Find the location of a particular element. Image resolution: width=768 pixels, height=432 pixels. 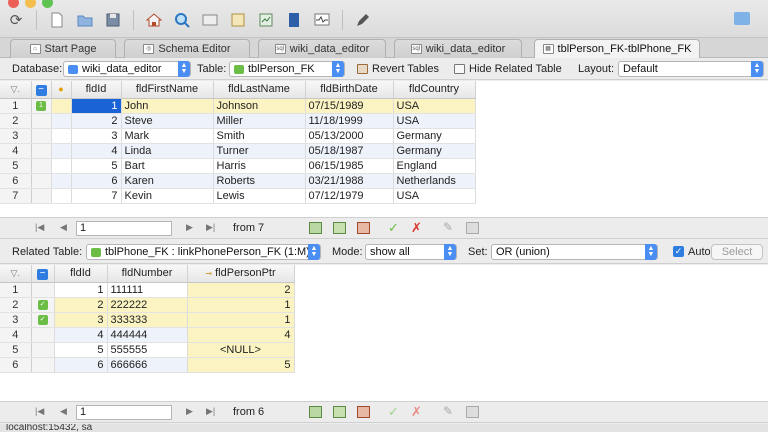

auto-checkbox: ✓ is located at coordinates (678, 251).